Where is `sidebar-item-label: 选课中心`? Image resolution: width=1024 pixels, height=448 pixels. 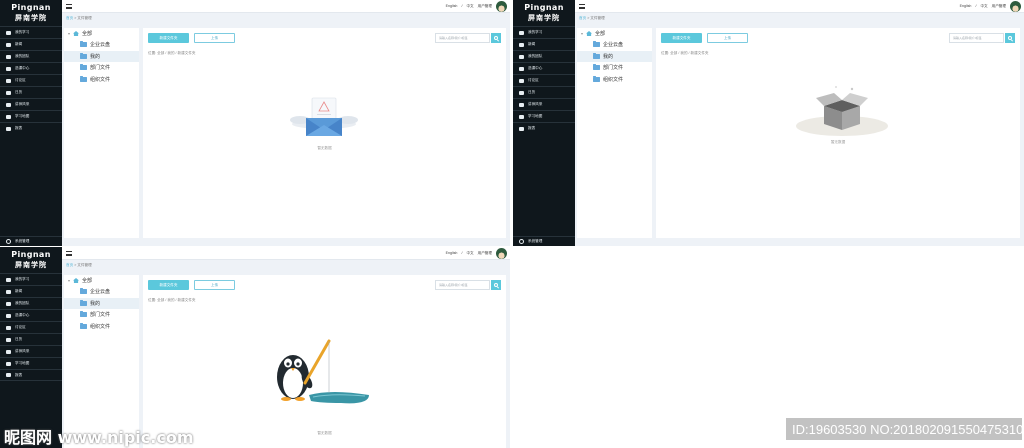
sidebar-item-label: 选课中心 is located at coordinates (22, 68).